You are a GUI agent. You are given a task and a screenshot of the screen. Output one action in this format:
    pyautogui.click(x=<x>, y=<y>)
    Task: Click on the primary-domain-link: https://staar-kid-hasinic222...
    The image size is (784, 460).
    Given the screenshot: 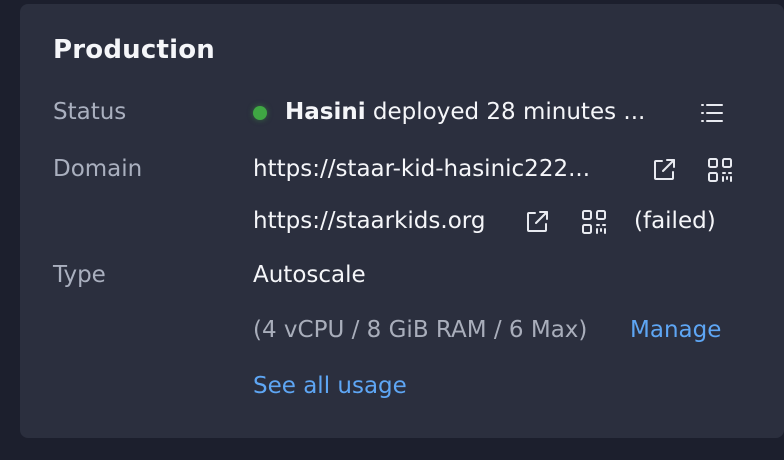 What is the action you would take?
    pyautogui.click(x=421, y=169)
    